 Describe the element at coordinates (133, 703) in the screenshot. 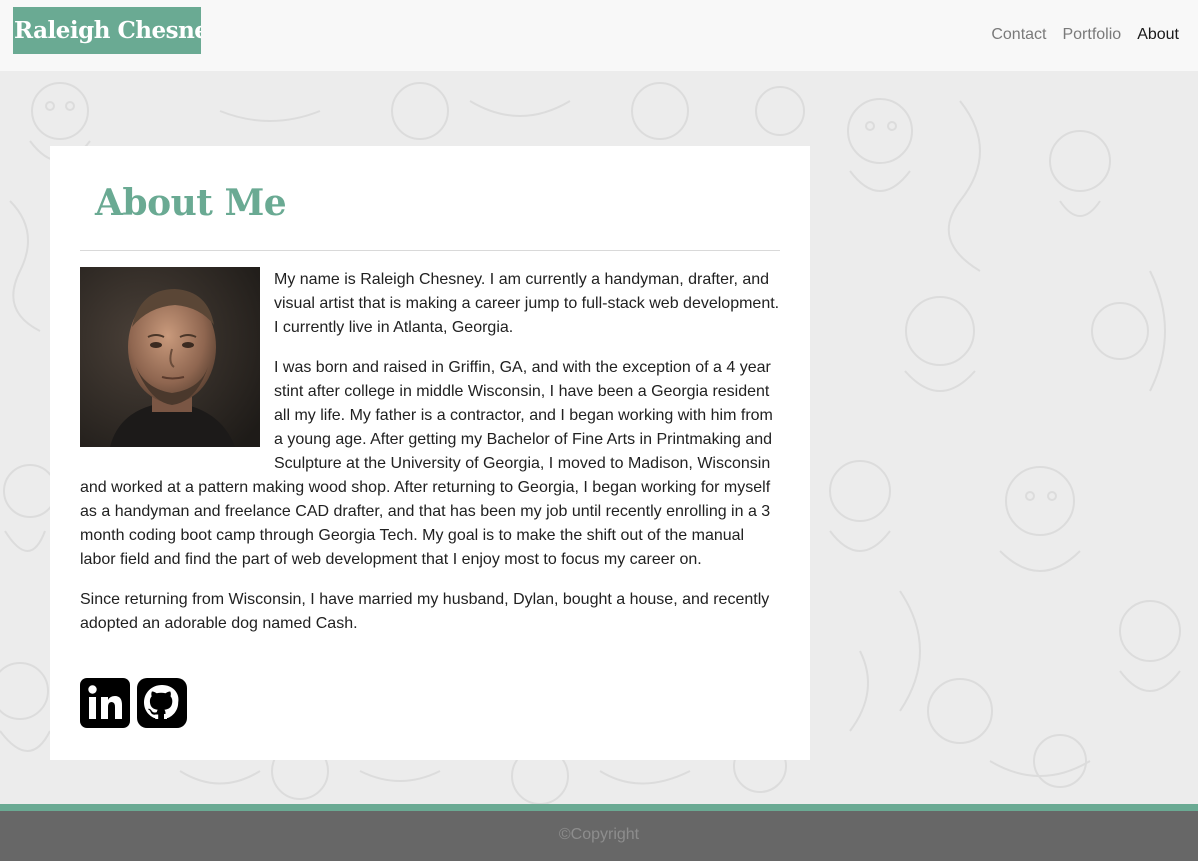

I see `social-links` at that location.